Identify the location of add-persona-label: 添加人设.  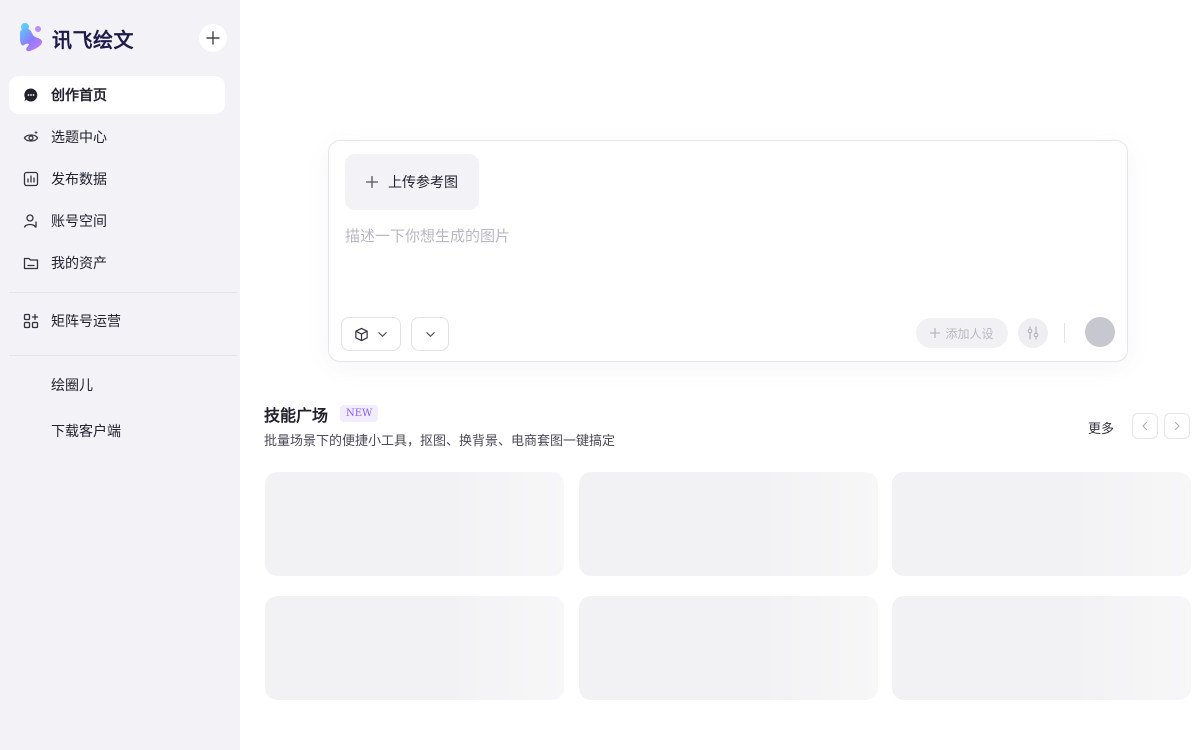
(969, 333).